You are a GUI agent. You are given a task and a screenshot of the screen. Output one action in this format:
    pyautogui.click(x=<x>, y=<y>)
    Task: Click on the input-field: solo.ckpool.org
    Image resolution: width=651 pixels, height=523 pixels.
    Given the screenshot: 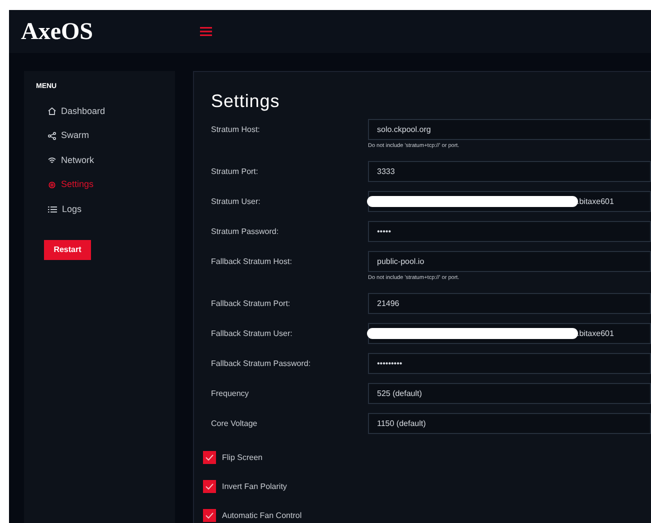 What is the action you would take?
    pyautogui.click(x=509, y=129)
    